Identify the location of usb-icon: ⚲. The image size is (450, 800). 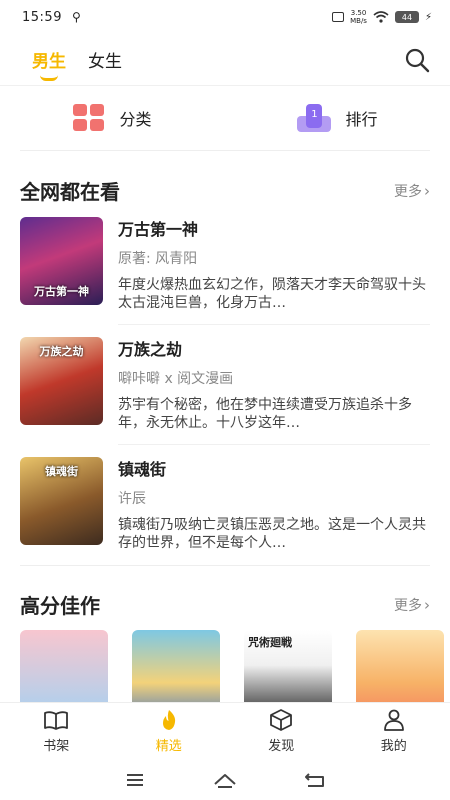
(76, 17).